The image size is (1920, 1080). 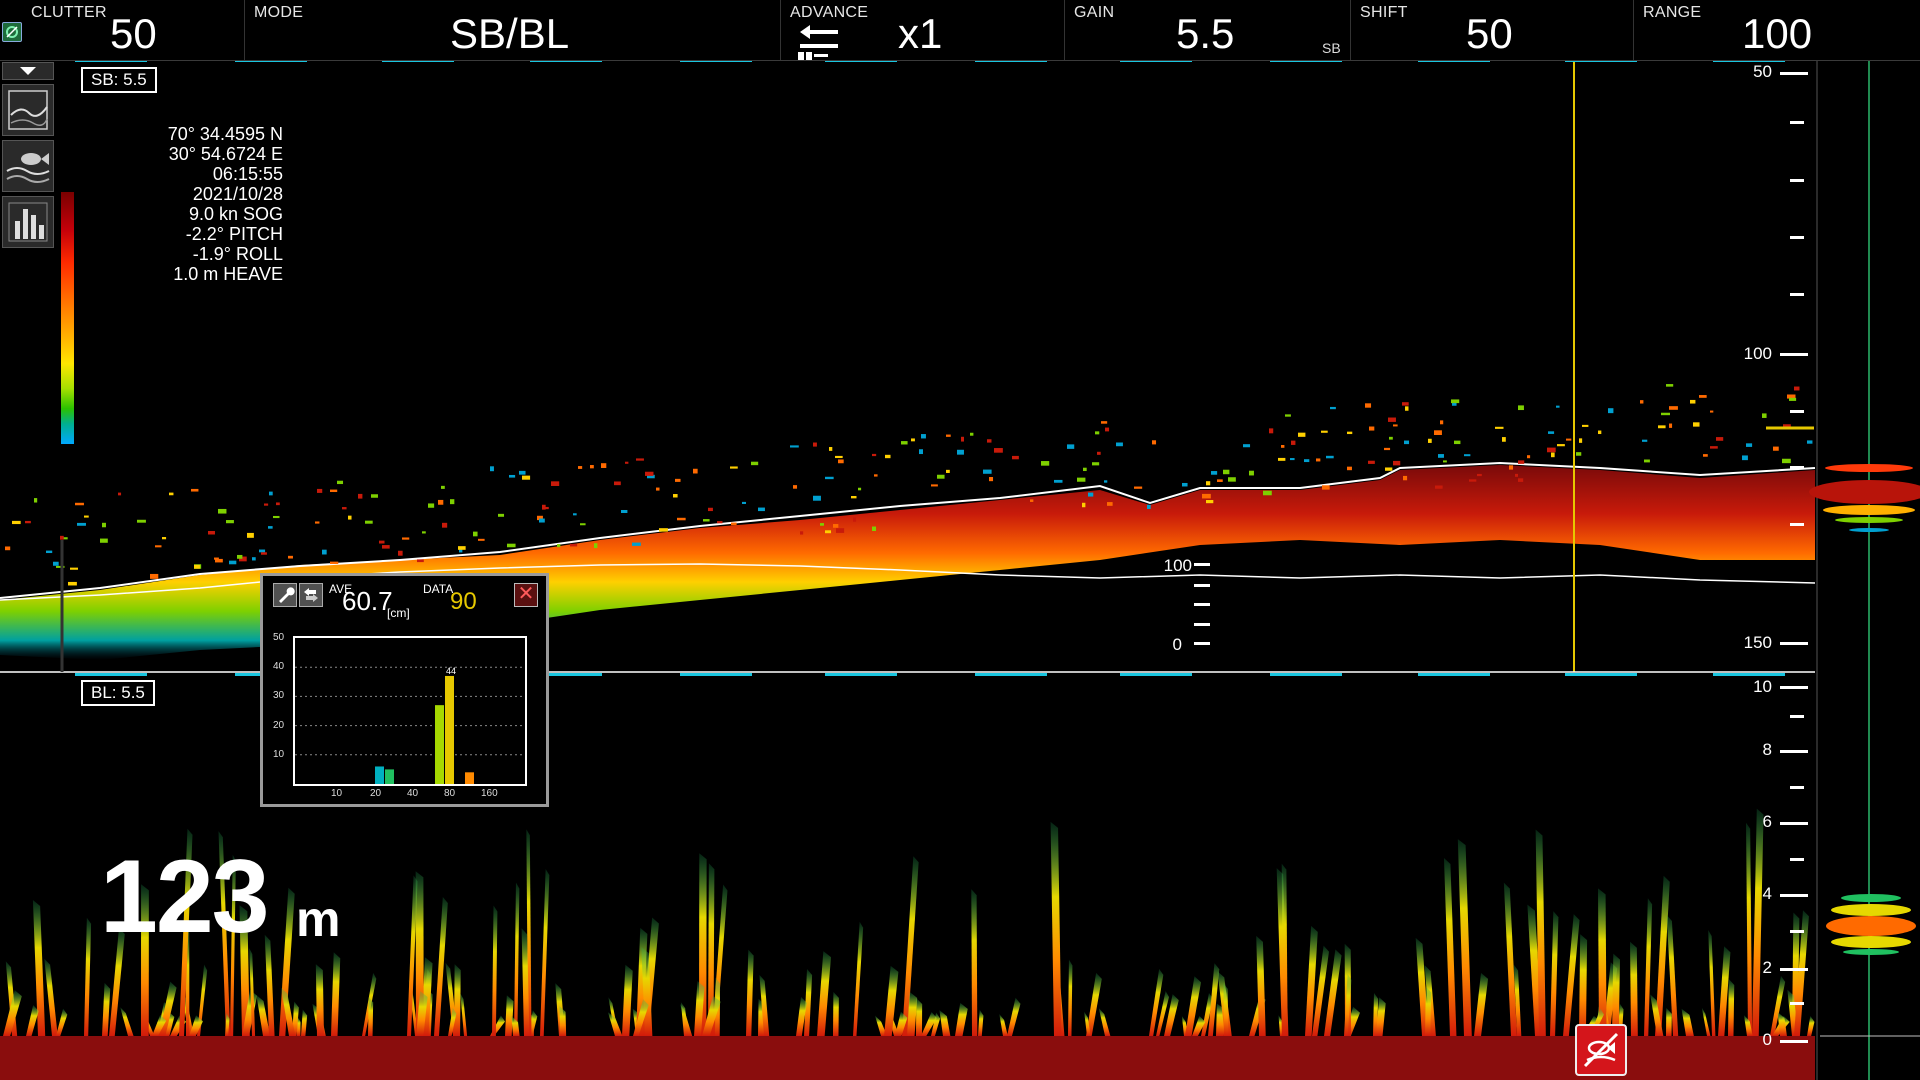 What do you see at coordinates (28, 222) in the screenshot?
I see `histogram-view-button` at bounding box center [28, 222].